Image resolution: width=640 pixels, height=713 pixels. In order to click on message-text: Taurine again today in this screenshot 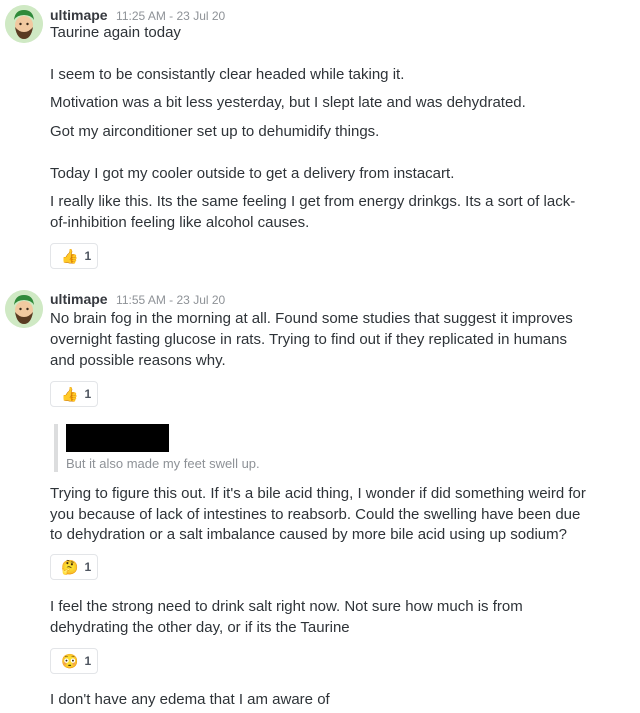, I will do `click(115, 32)`.